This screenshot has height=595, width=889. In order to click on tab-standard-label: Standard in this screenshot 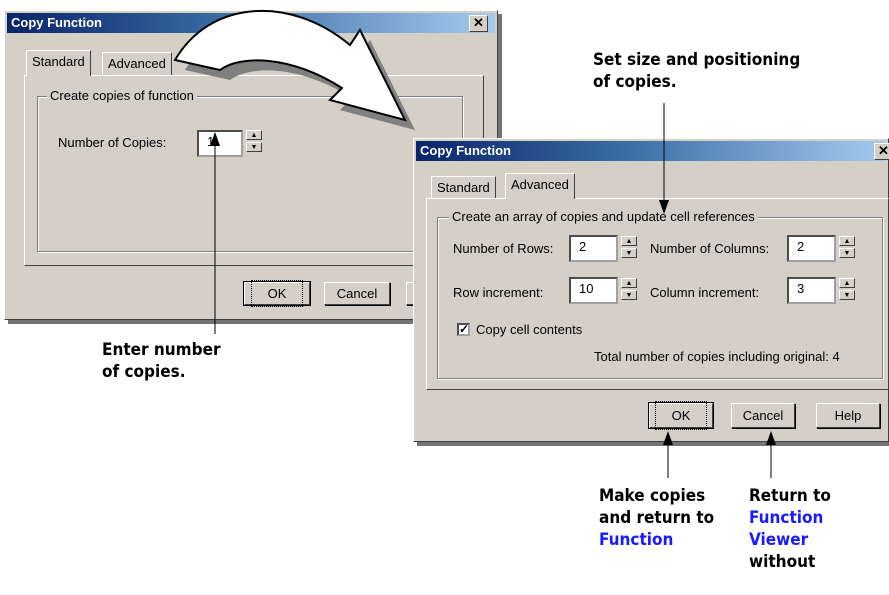, I will do `click(58, 61)`.